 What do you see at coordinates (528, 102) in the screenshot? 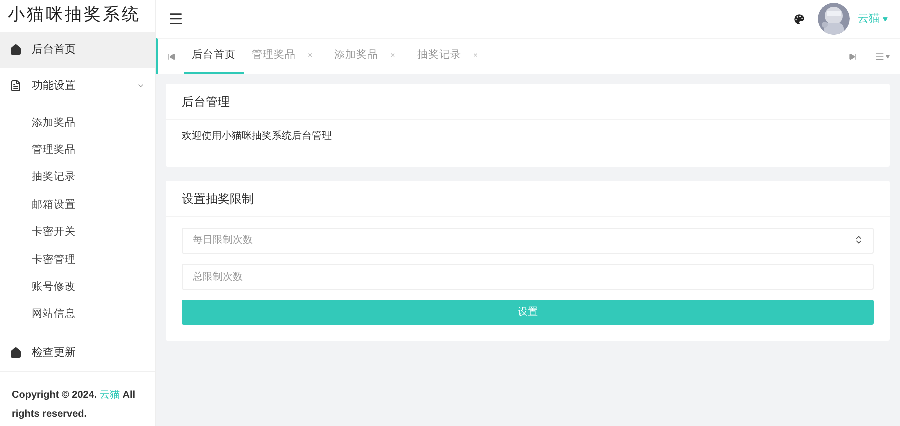
I see `card-title: 后台管理` at bounding box center [528, 102].